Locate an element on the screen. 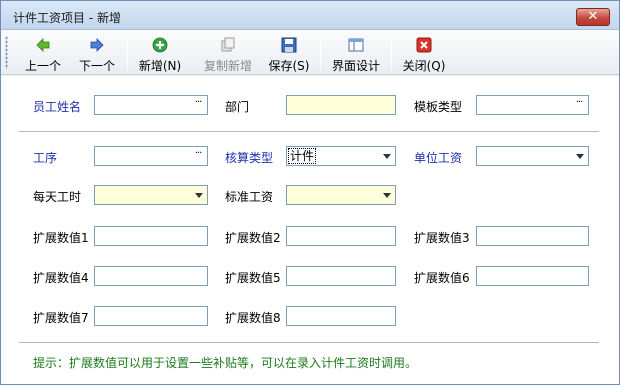 The image size is (620, 385). process-lookup-button: ··· is located at coordinates (198, 156).